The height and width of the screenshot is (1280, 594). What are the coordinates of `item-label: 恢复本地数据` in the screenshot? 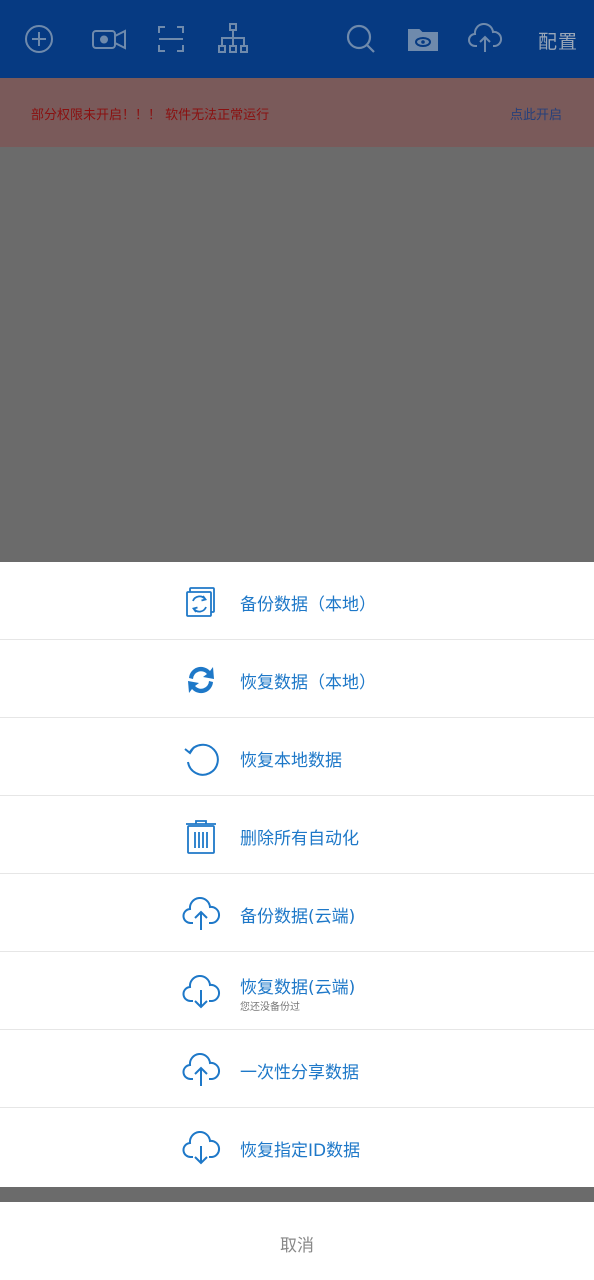 It's located at (291, 761).